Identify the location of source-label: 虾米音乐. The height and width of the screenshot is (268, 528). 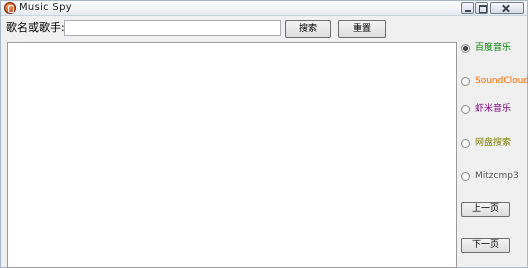
(493, 109).